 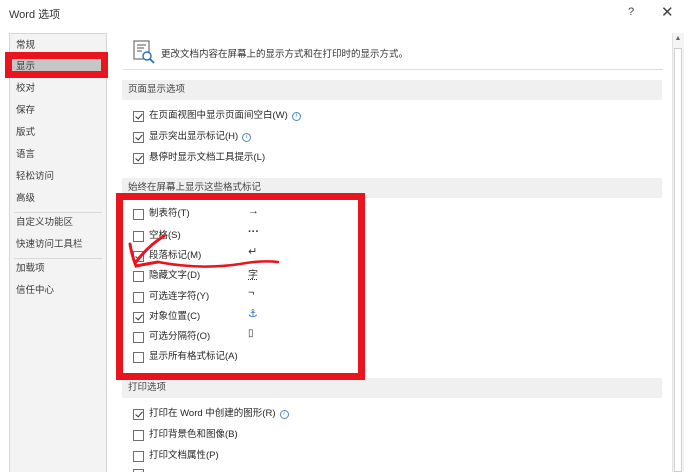 I want to click on intro-description: 更改文档内容在屏幕上的显示方式和在打印时的显示方式。, so click(x=285, y=54).